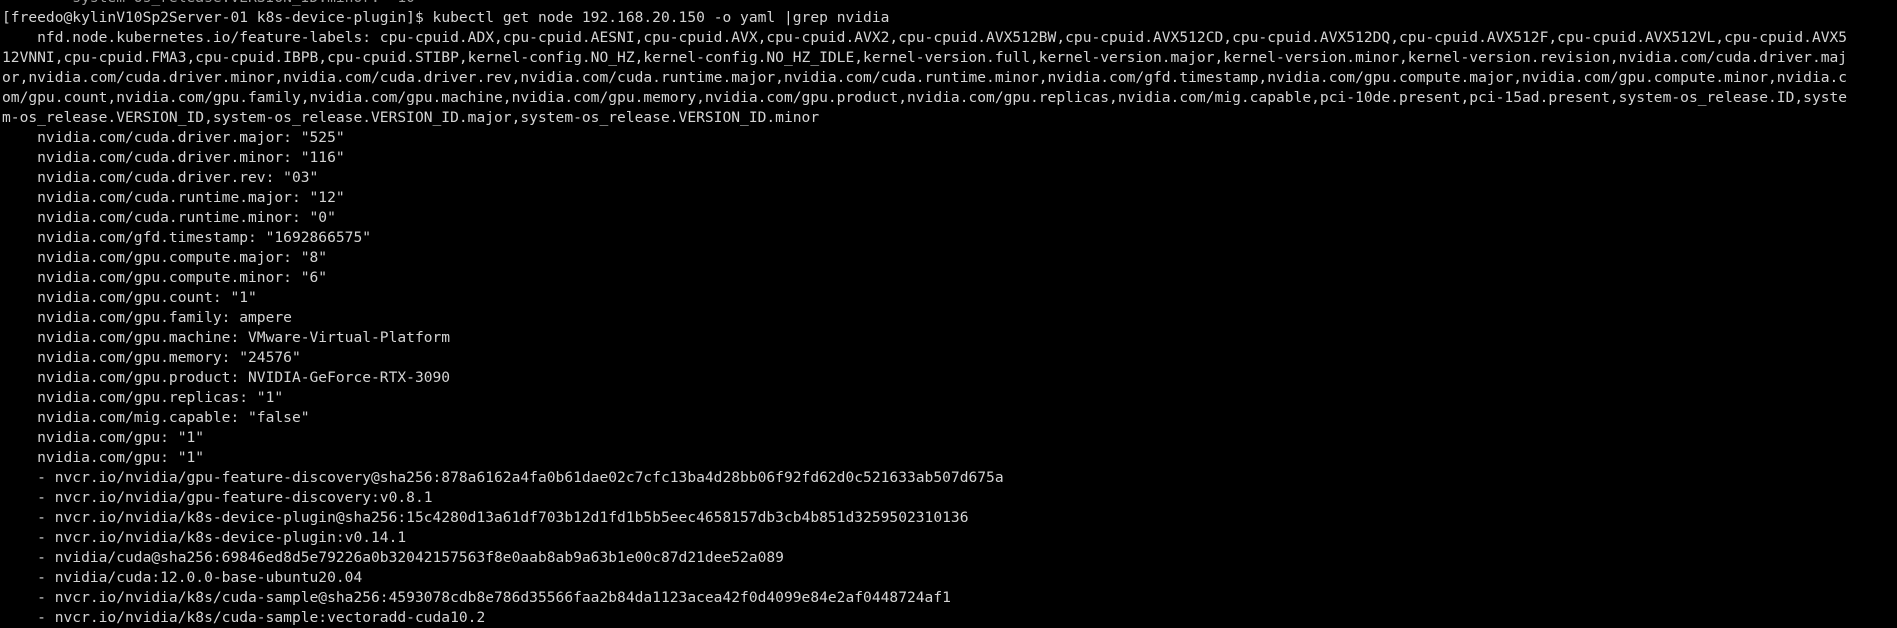 The width and height of the screenshot is (1897, 628). Describe the element at coordinates (165, 277) in the screenshot. I see `output-line: nvidia.com/gpu.compute.minor: "6"` at that location.